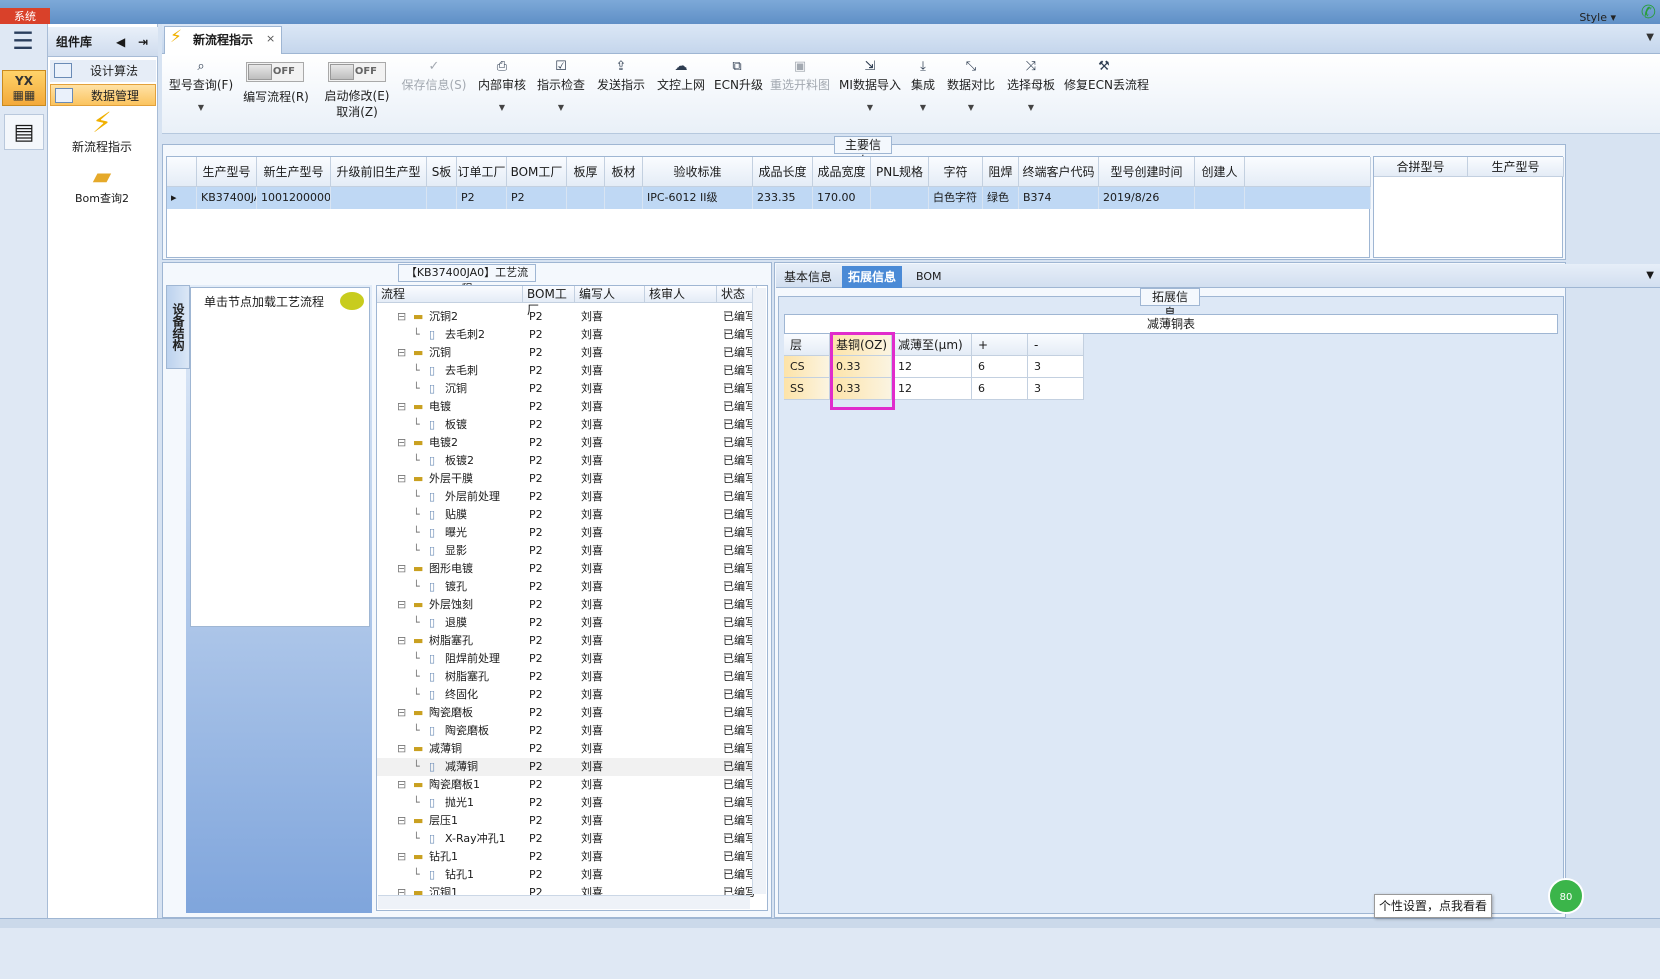 The height and width of the screenshot is (979, 1660). Describe the element at coordinates (566, 389) in the screenshot. I see `tree-row: └ ▯ 沉铜 P2 刘喜 已编写` at that location.